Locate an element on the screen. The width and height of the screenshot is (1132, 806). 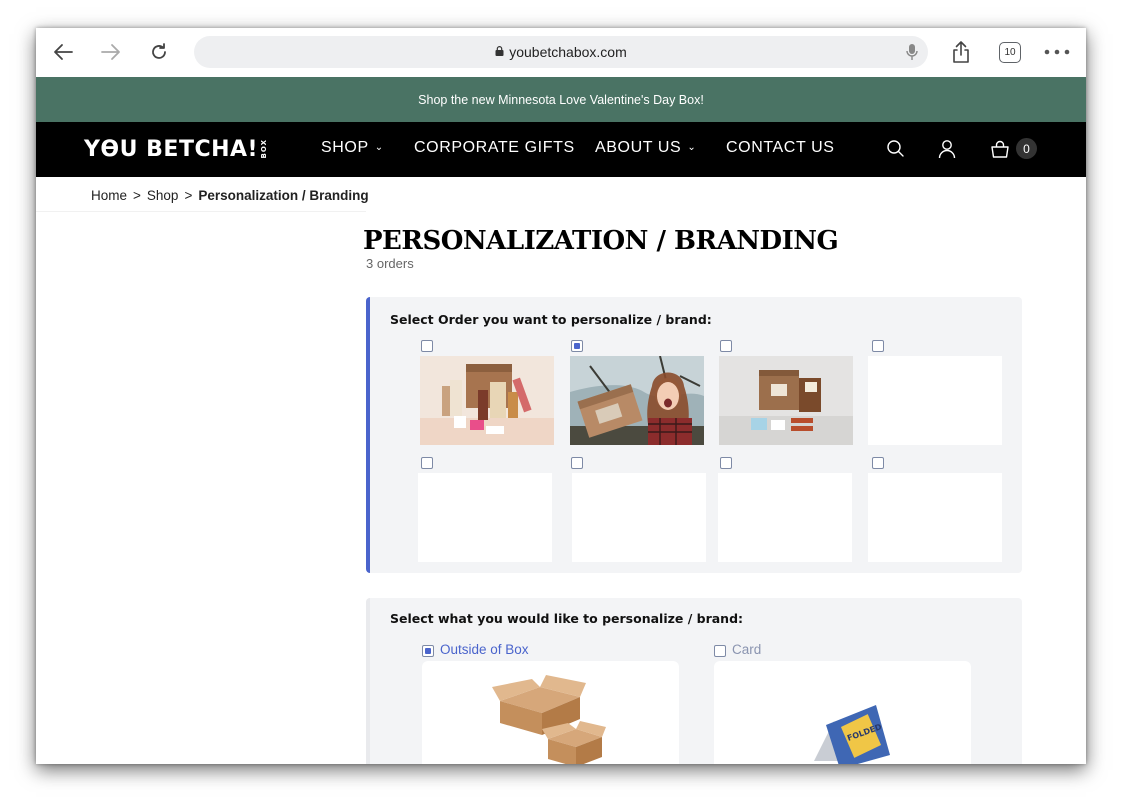
gift-box-products-image is located at coordinates (487, 400).